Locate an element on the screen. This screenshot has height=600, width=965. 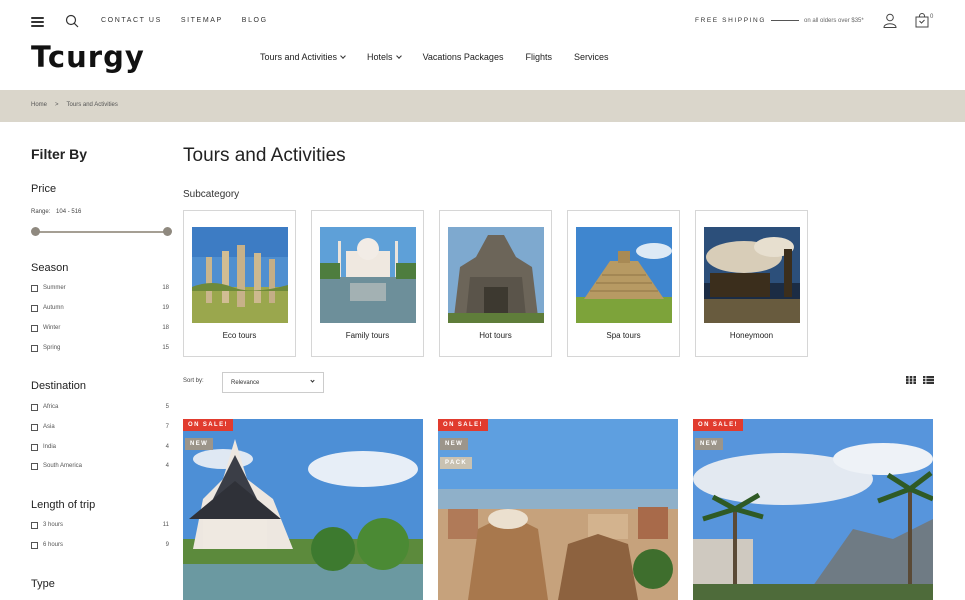
option-count: 11 is located at coordinates (165, 525).